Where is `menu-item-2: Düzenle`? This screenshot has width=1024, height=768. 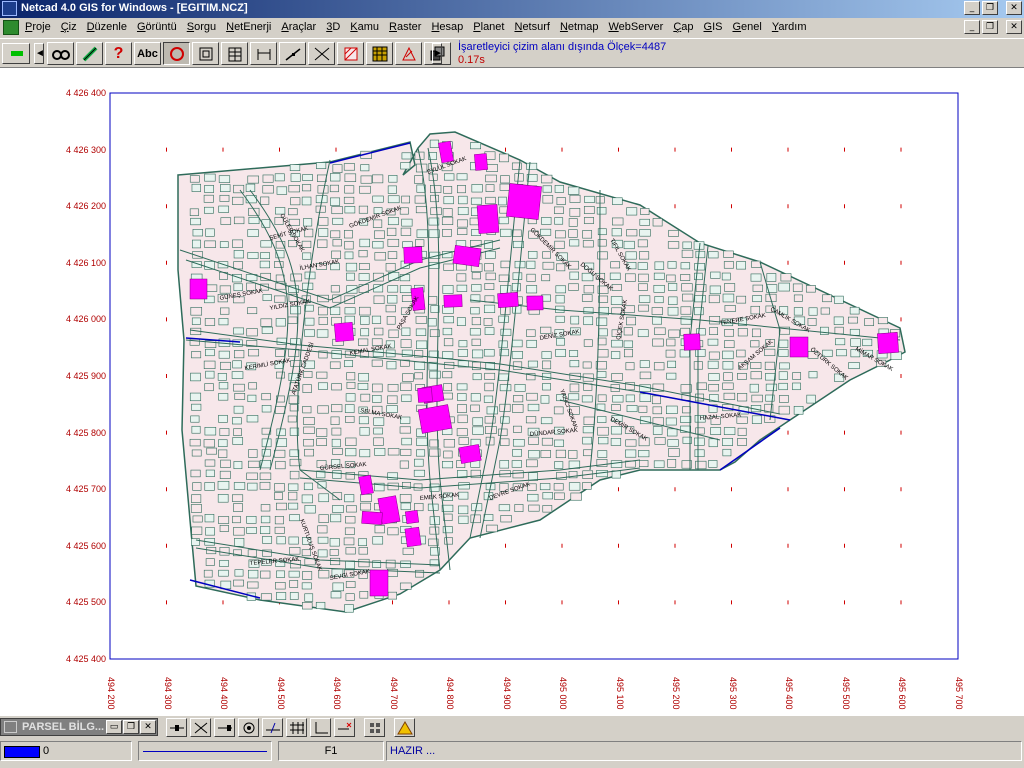 menu-item-2: Düzenle is located at coordinates (110, 27).